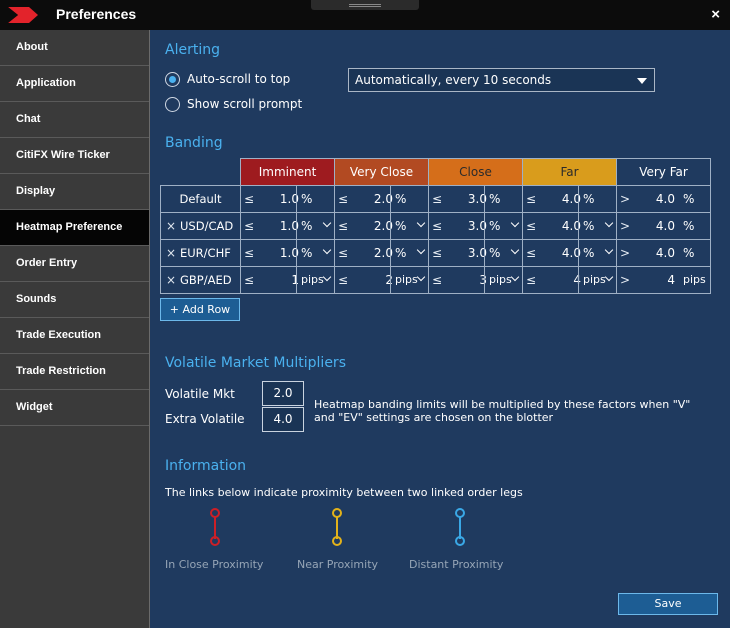 The width and height of the screenshot is (730, 628). I want to click on row-label-cell: × GBP/AED, so click(200, 280).